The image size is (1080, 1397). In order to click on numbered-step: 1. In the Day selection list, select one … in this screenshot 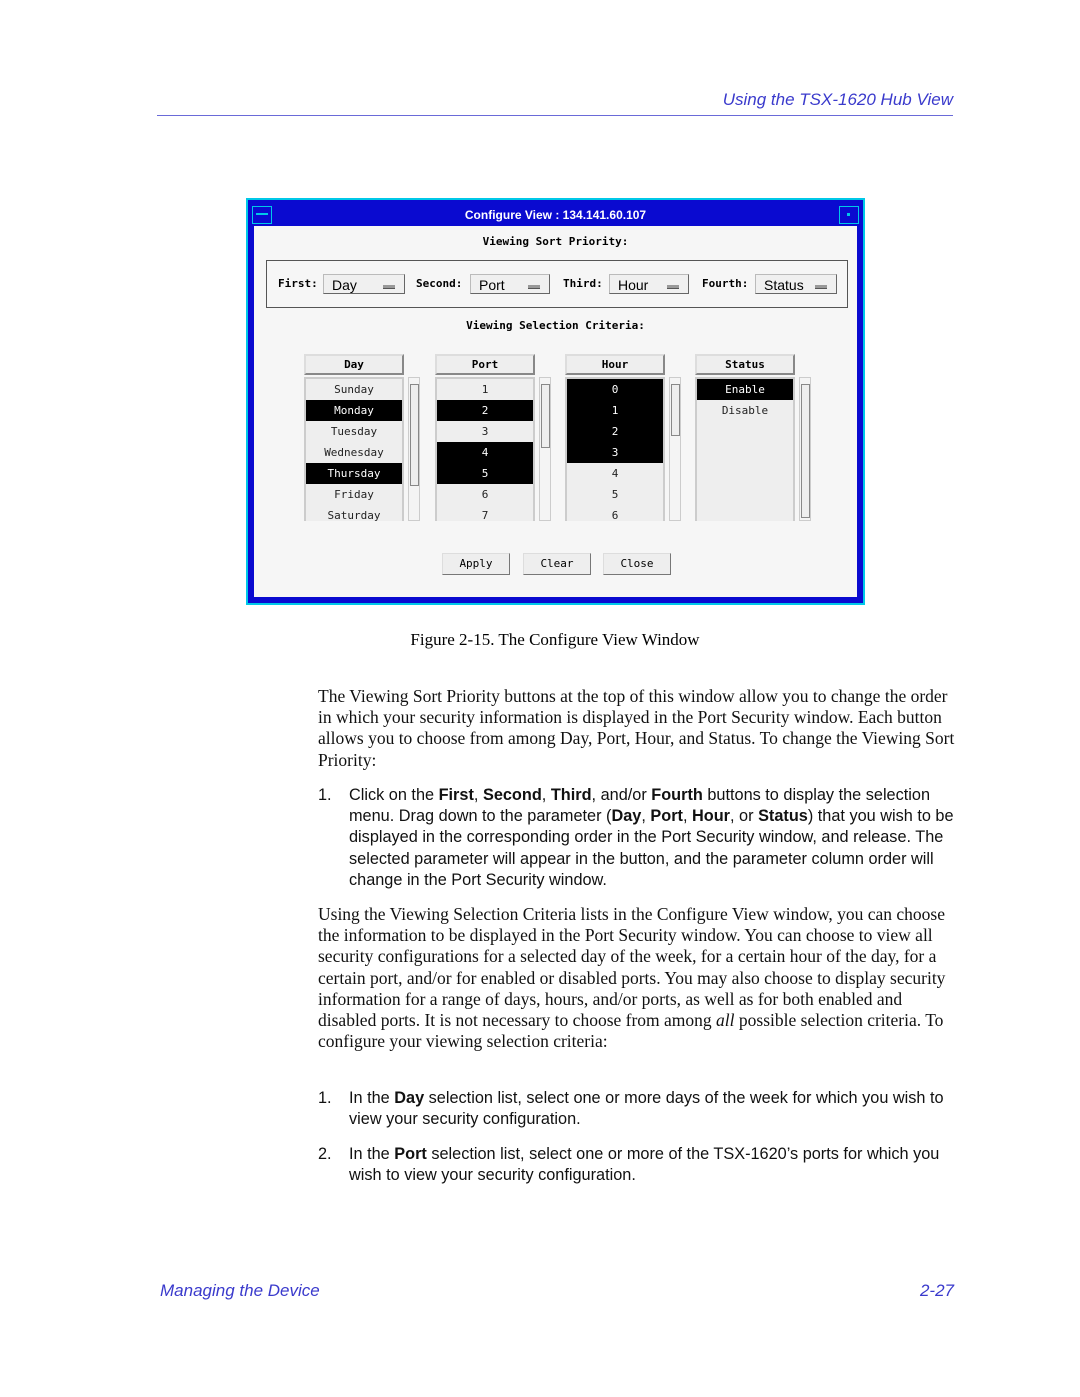, I will do `click(638, 1109)`.